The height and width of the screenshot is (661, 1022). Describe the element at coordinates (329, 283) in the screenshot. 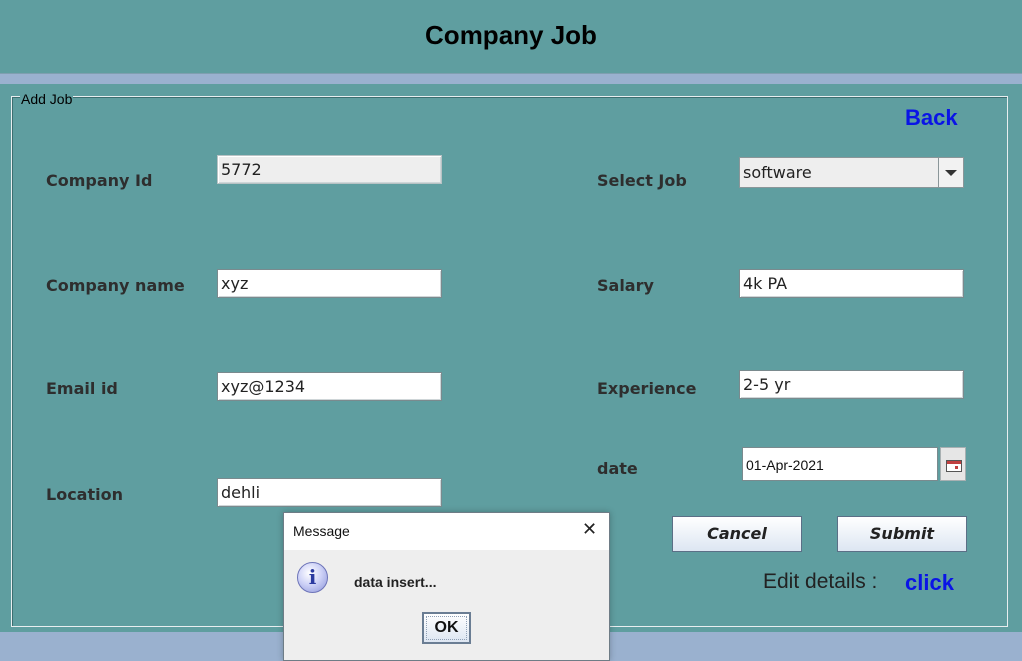

I see `company-name-field: xyz` at that location.